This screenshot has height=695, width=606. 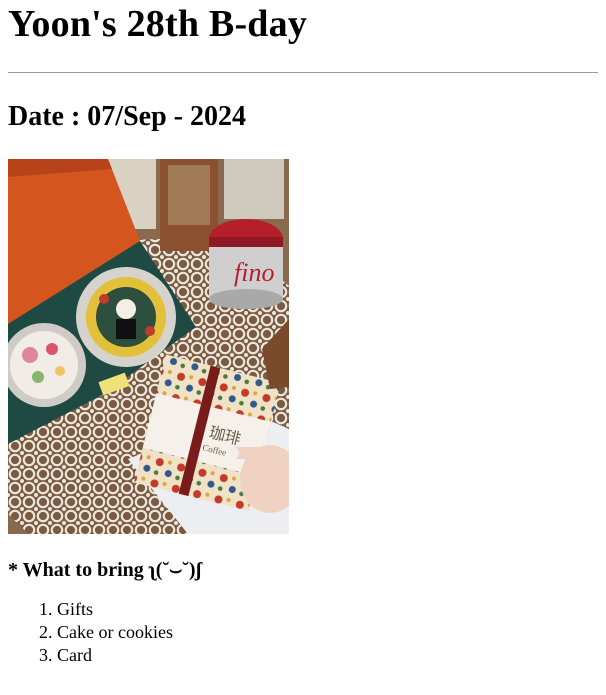 What do you see at coordinates (254, 272) in the screenshot?
I see `tin-label: fino` at bounding box center [254, 272].